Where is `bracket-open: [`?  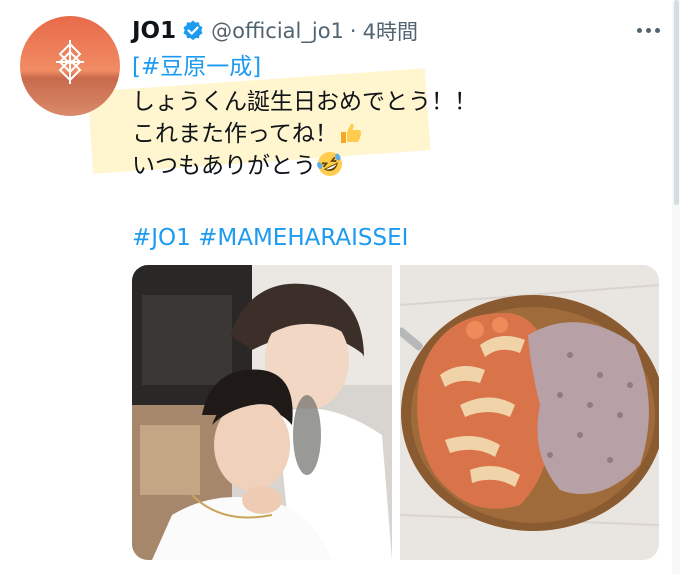 bracket-open: [ is located at coordinates (136, 67).